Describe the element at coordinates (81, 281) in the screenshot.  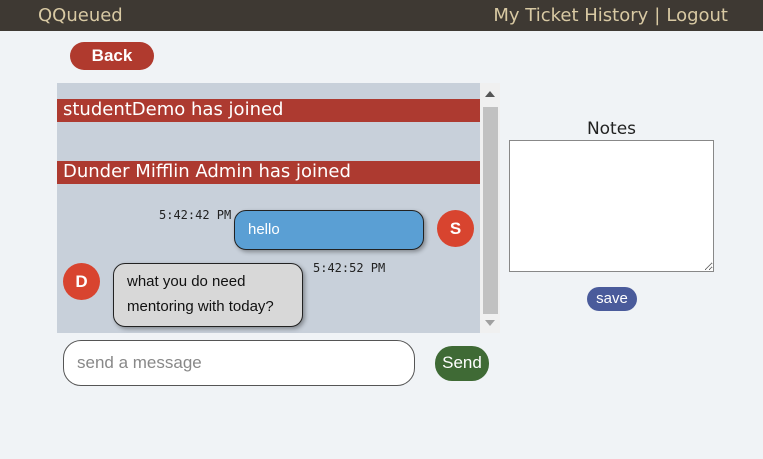
I see `user-avatar: D` at that location.